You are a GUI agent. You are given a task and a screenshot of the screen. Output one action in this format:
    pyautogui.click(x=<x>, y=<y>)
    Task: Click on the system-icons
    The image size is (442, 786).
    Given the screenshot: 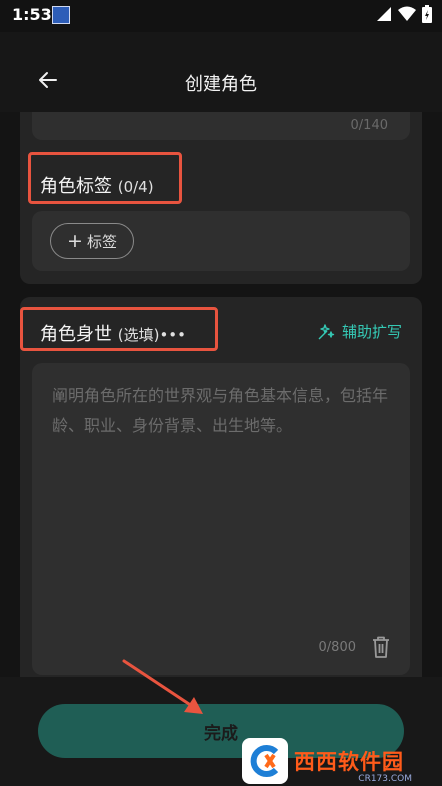 What is the action you would take?
    pyautogui.click(x=404, y=14)
    